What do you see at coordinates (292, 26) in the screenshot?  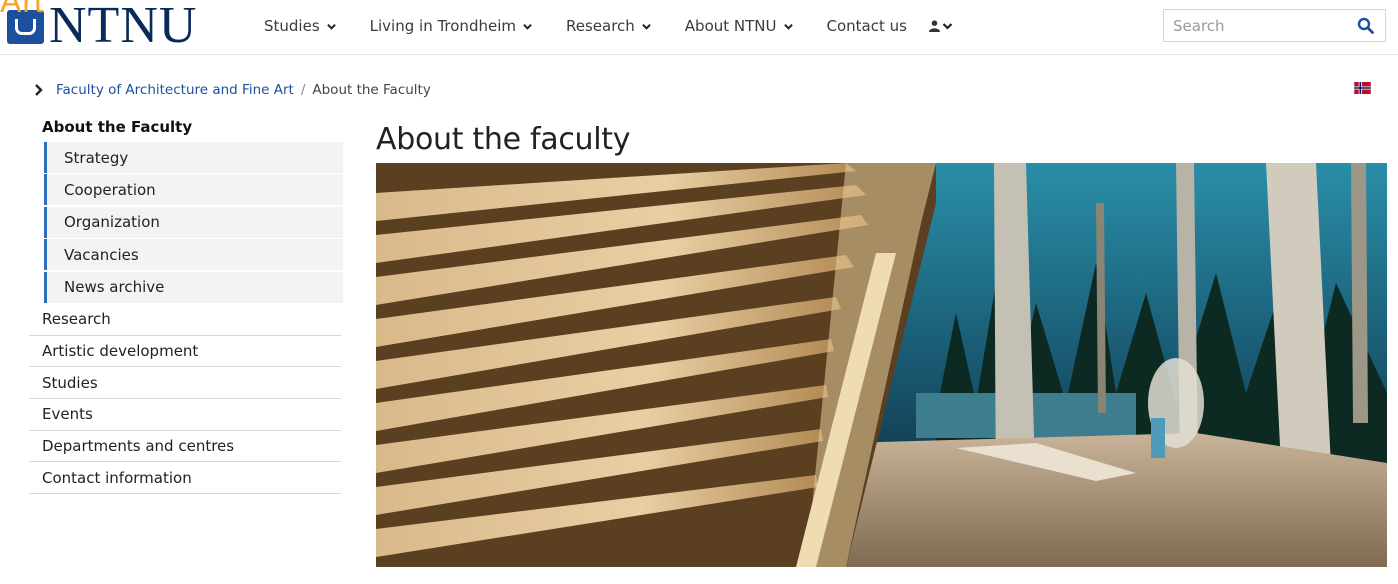 I see `nav-studies-label: Studies` at bounding box center [292, 26].